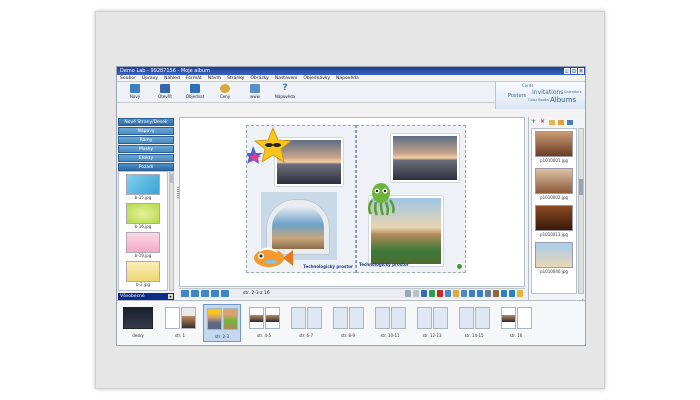 The image size is (700, 400). Describe the element at coordinates (146, 131) in the screenshot. I see `category-hints: Nápovy` at that location.